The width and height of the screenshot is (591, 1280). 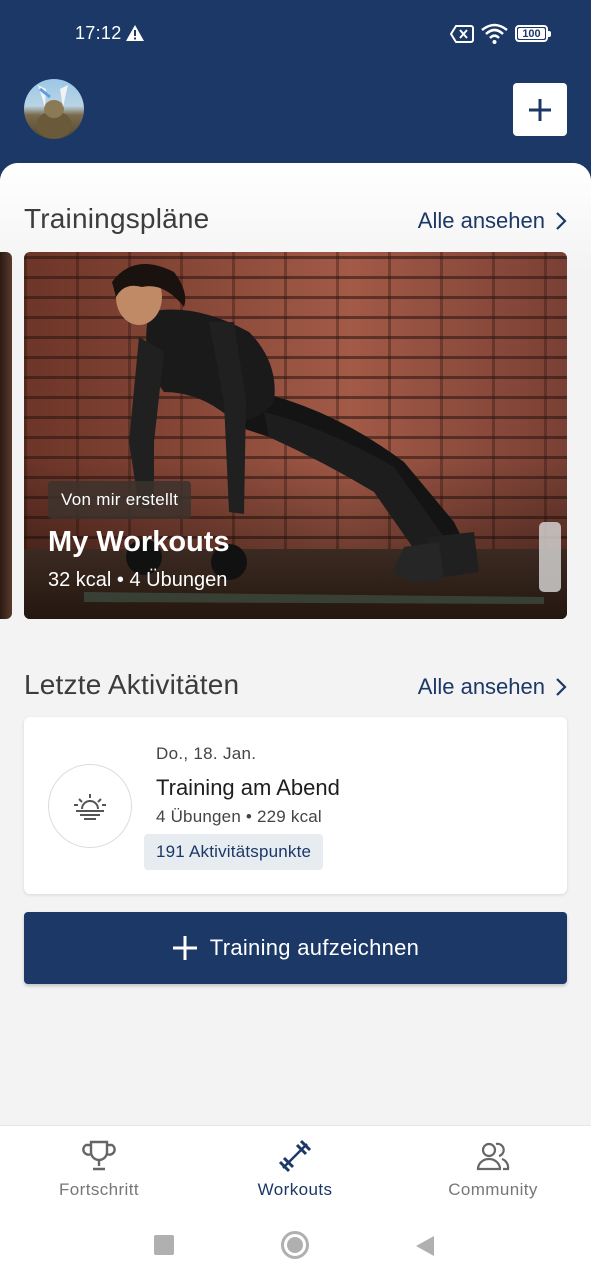 What do you see at coordinates (90, 806) in the screenshot?
I see `sunset-icon` at bounding box center [90, 806].